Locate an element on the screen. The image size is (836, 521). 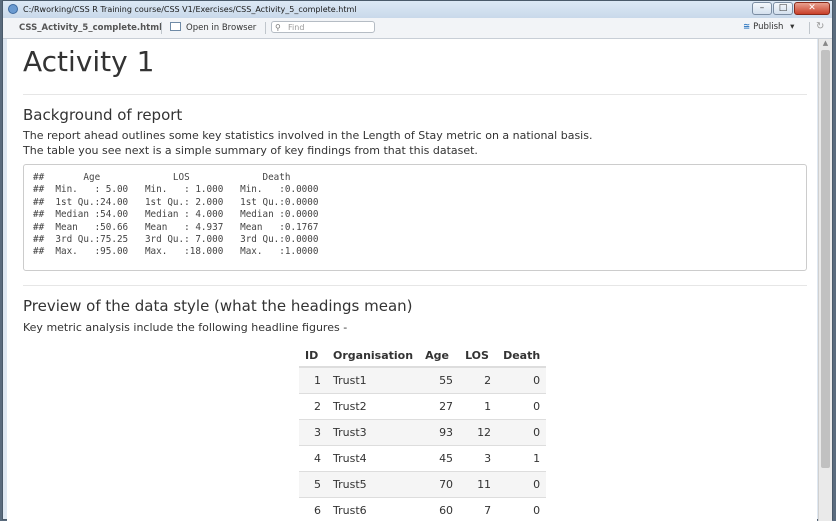
cell-id: 5 is located at coordinates (313, 485).